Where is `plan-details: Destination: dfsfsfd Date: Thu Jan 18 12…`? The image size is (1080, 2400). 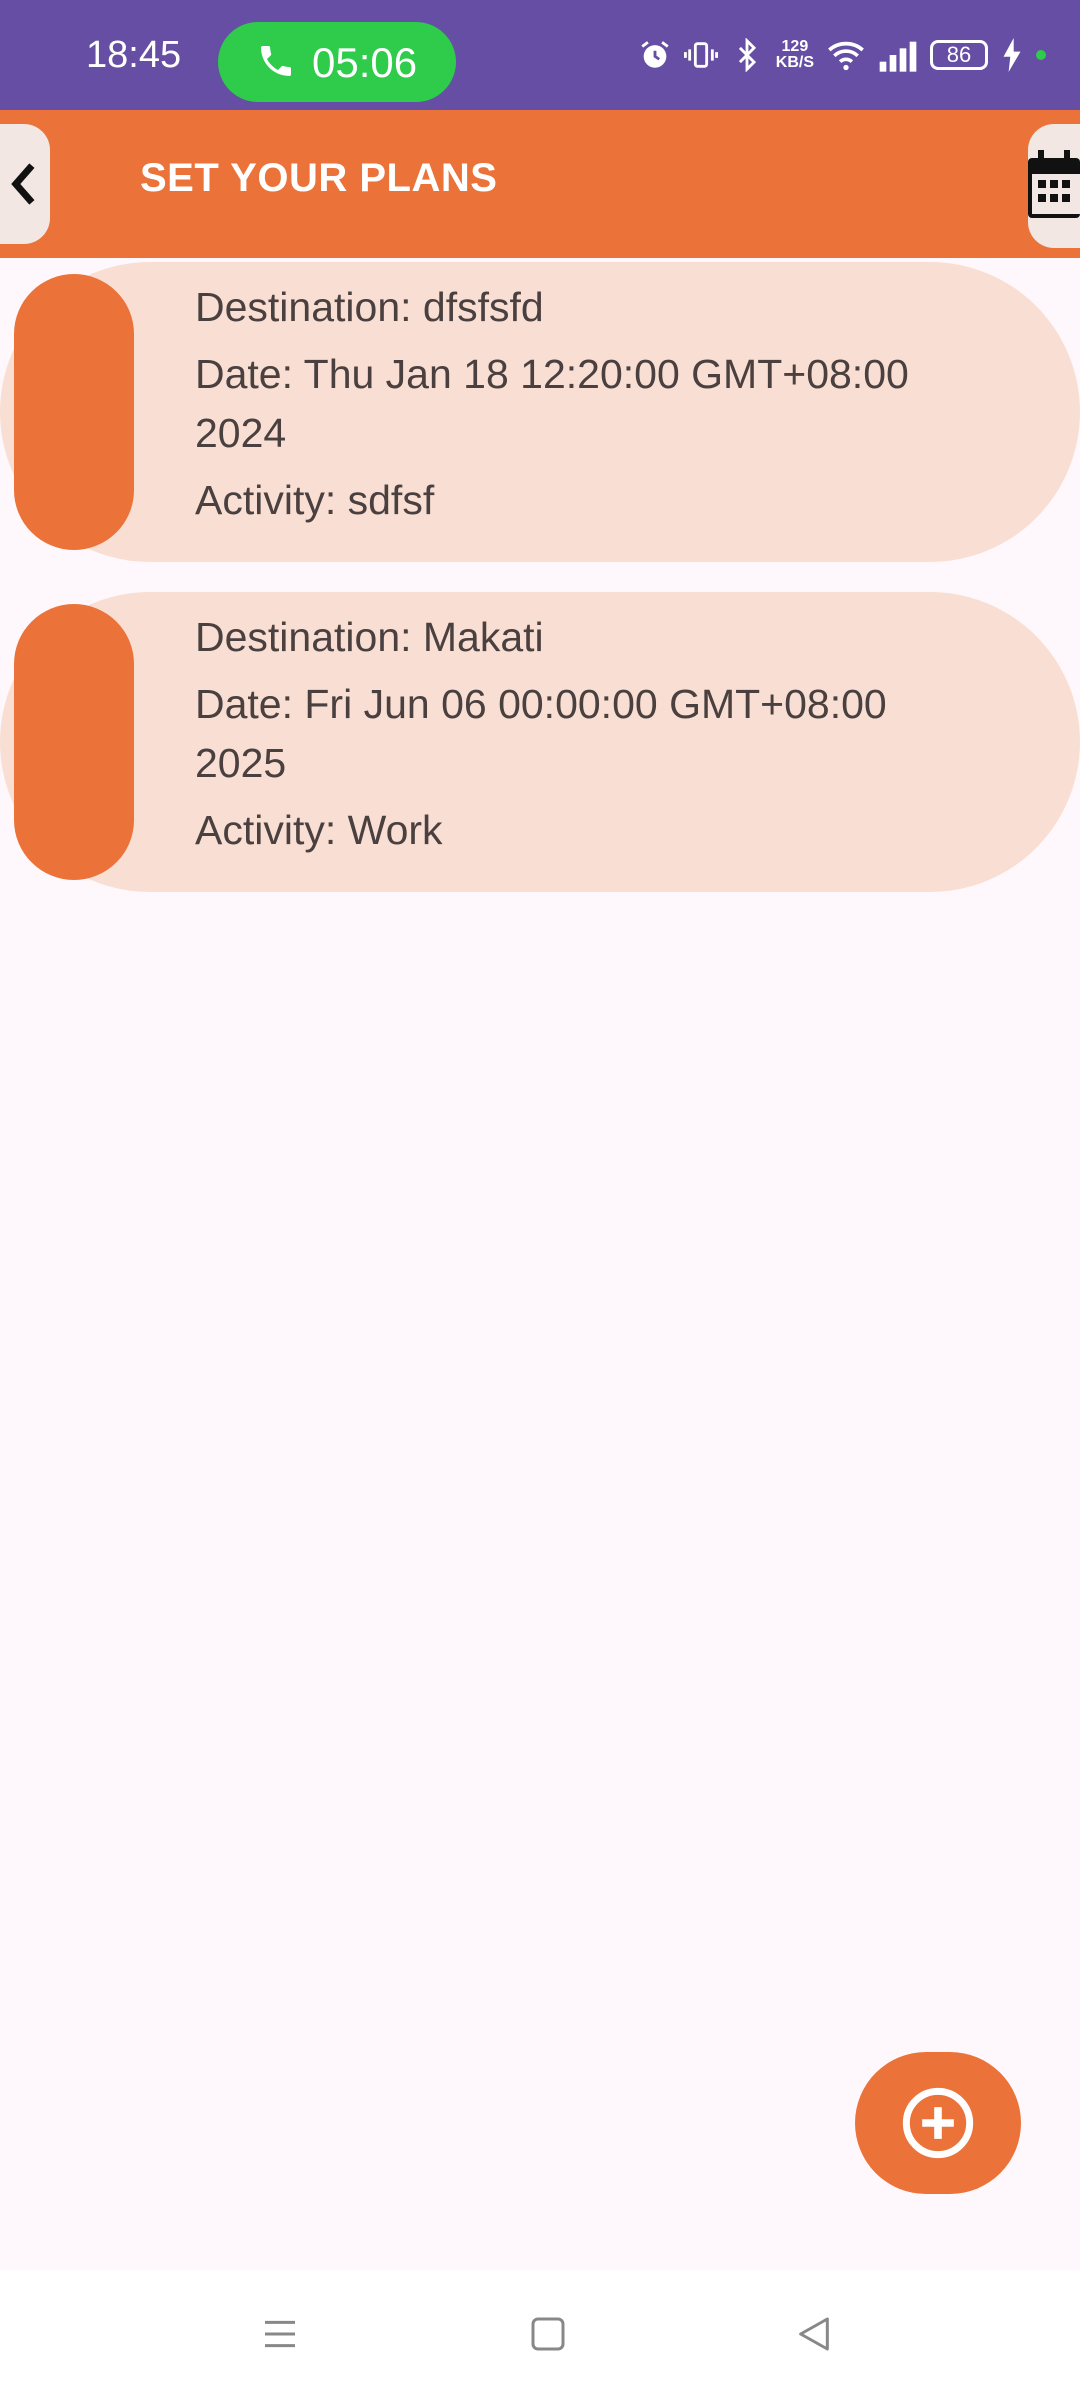 plan-details: Destination: dfsfsfd Date: Thu Jan 18 12… is located at coordinates (575, 404).